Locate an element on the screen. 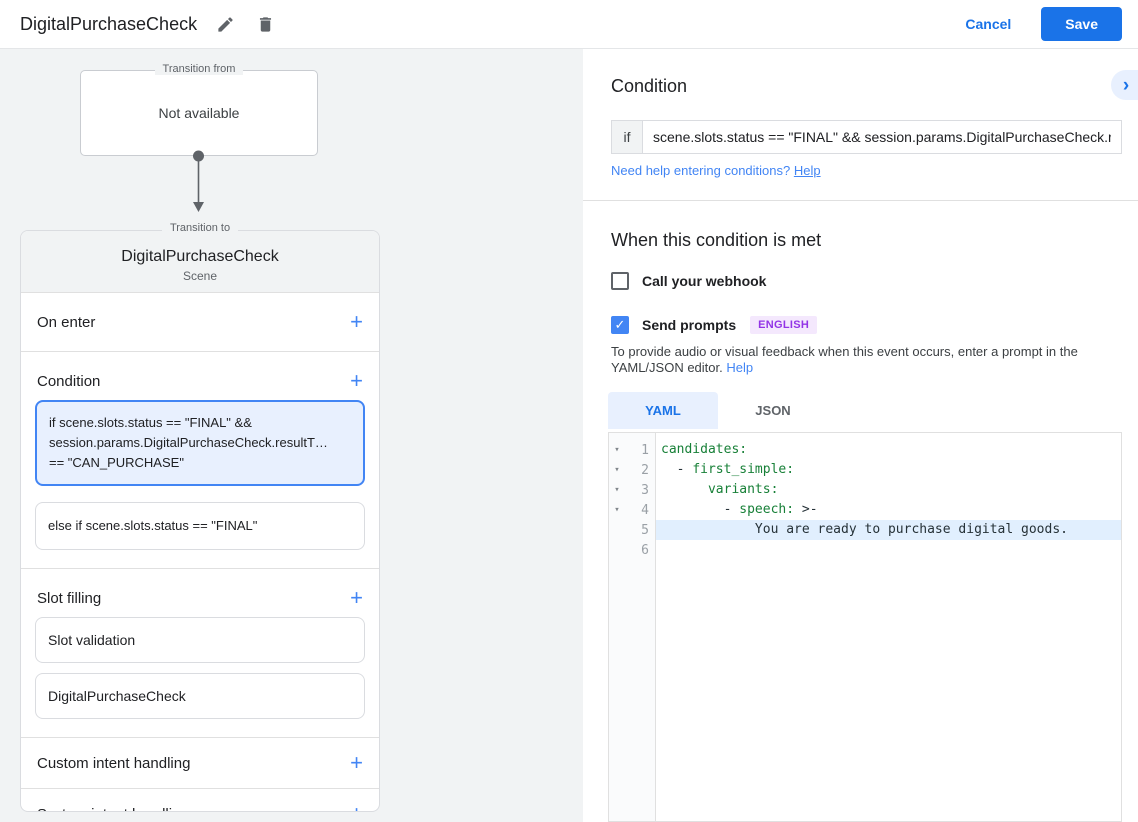 This screenshot has width=1138, height=822. line-number: 5 is located at coordinates (645, 530).